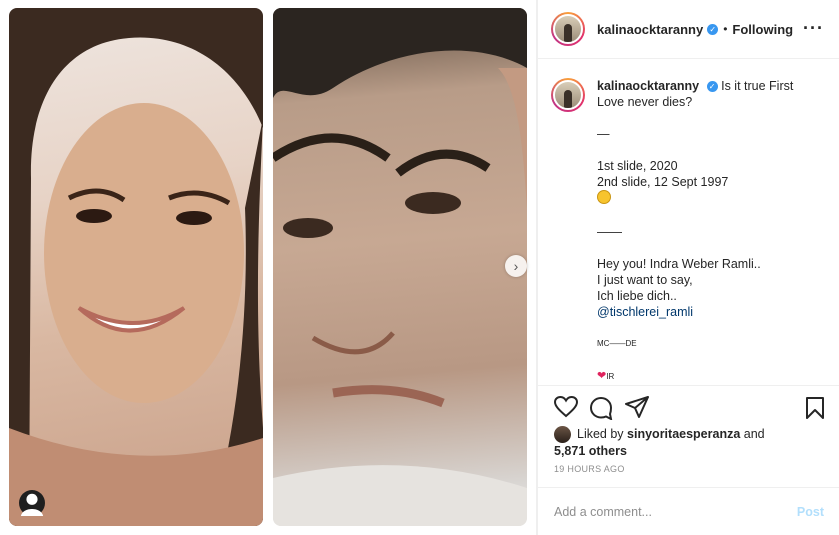 This screenshot has width=839, height=535. Describe the element at coordinates (516, 266) in the screenshot. I see `next-slide-button: ›` at that location.